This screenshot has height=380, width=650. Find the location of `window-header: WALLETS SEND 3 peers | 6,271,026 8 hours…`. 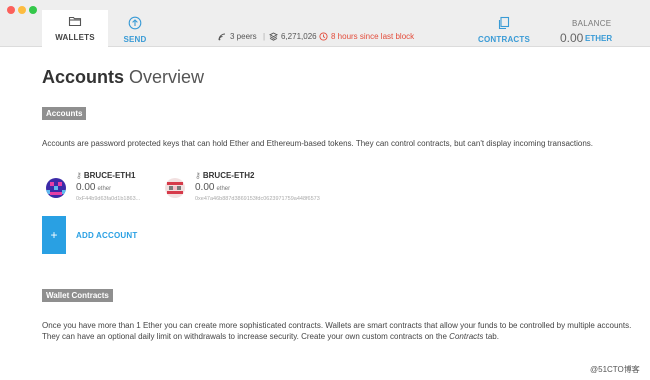

window-header: WALLETS SEND 3 peers | 6,271,026 8 hours… is located at coordinates (325, 24).